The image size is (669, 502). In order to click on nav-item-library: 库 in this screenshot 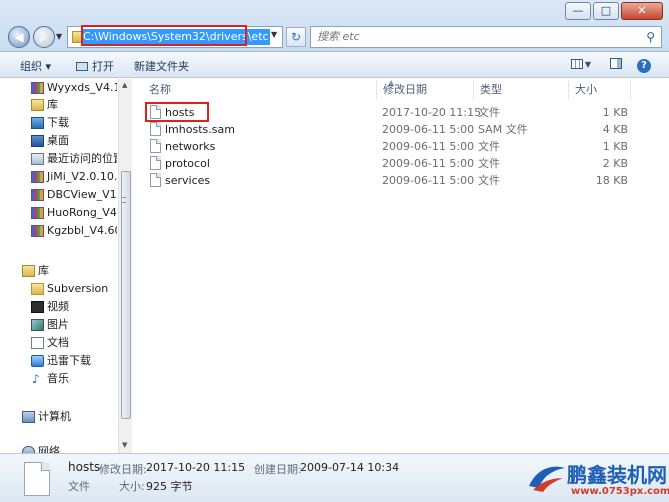, I will do `click(58, 105)`.